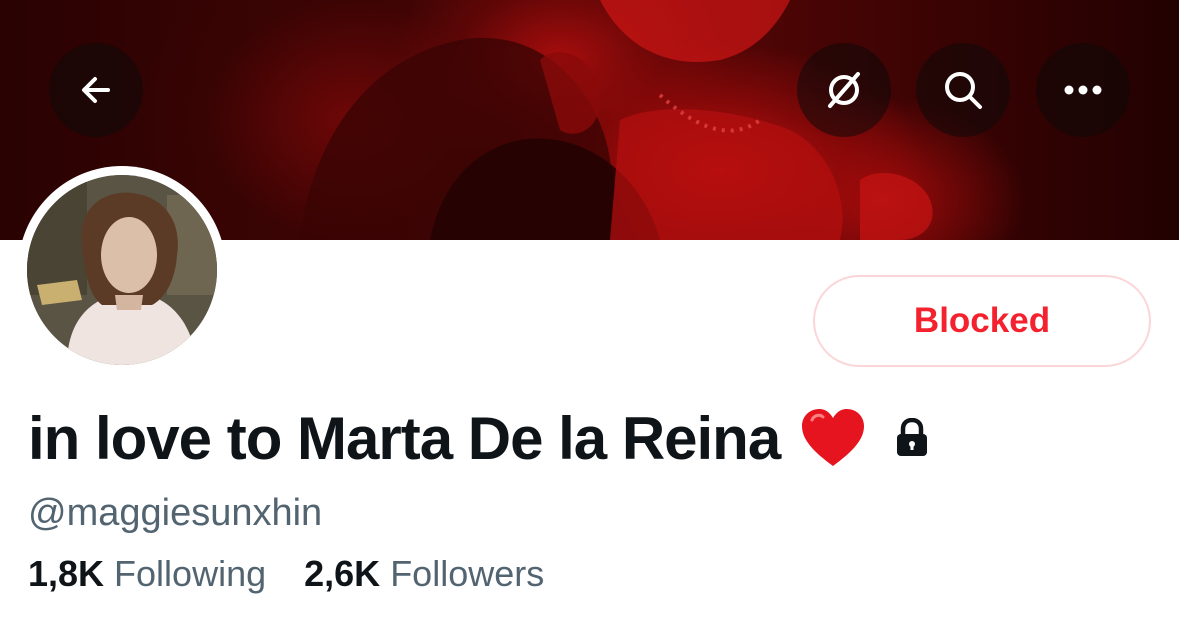  I want to click on more-button, so click(1083, 90).